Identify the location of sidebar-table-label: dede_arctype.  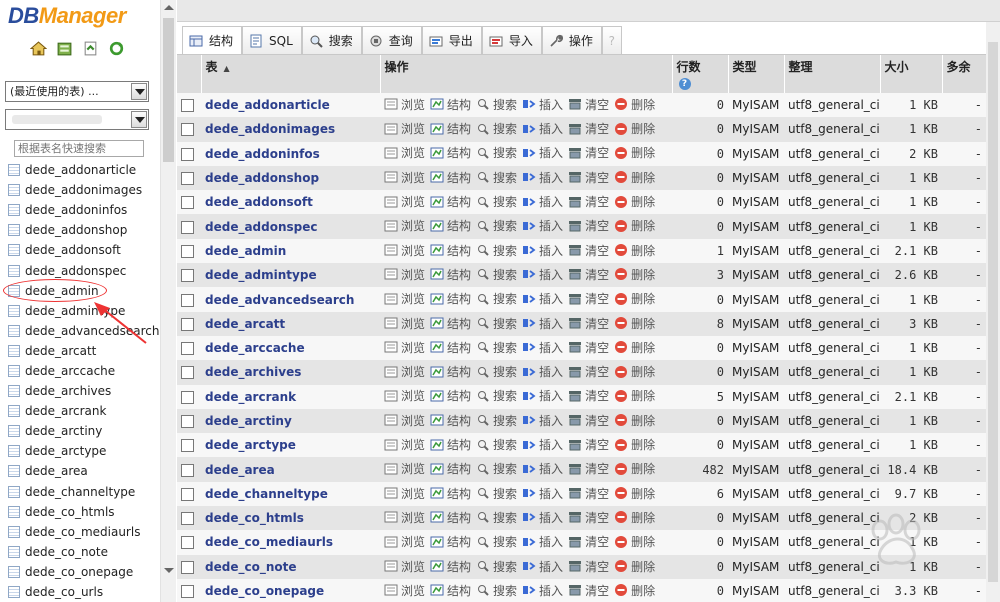
(65, 451).